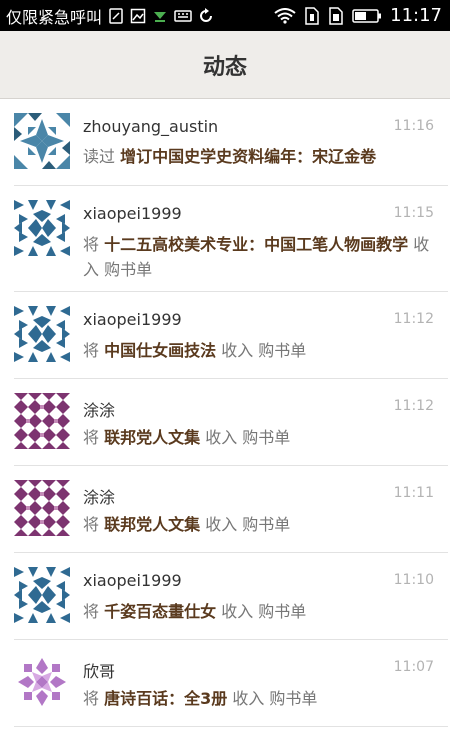  Describe the element at coordinates (206, 15) in the screenshot. I see `sync-icon` at that location.